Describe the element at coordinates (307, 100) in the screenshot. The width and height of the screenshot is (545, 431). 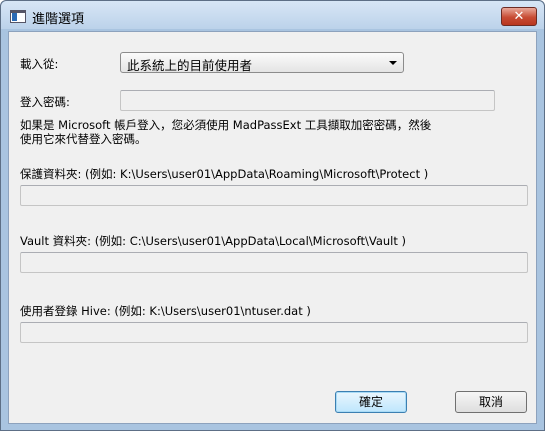
I see `password-field` at that location.